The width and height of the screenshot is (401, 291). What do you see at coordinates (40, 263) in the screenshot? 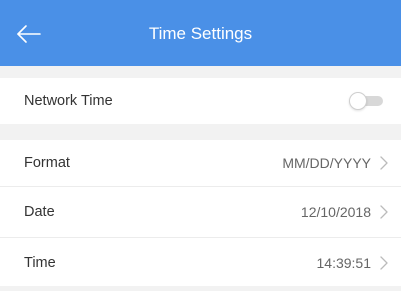
I see `time-label: Time` at bounding box center [40, 263].